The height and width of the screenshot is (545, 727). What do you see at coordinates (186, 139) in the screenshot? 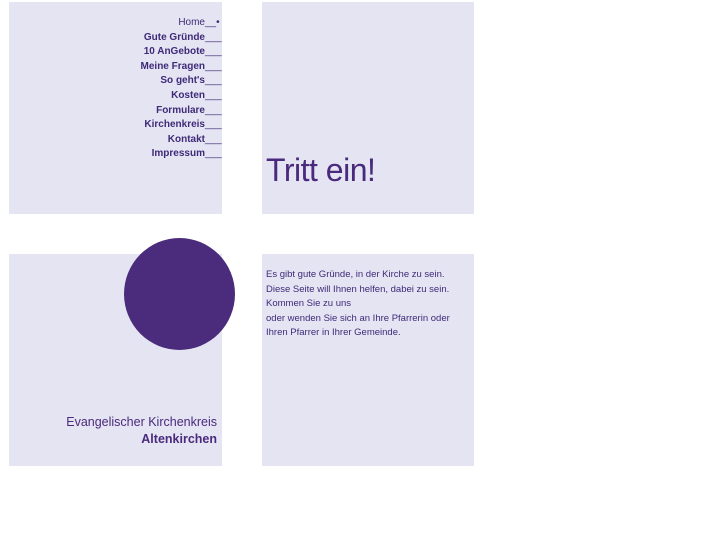
I see `nav-item-label: Kontakt` at bounding box center [186, 139].